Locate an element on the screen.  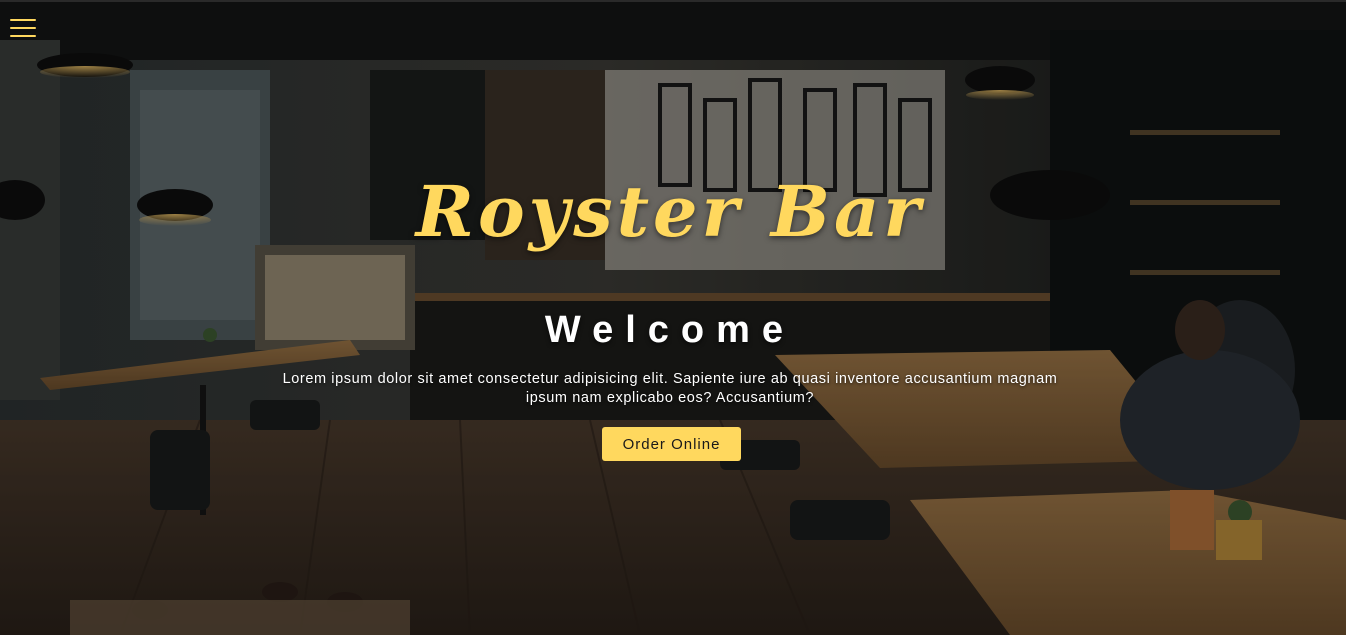
welcome-heading: Welcome is located at coordinates (670, 330).